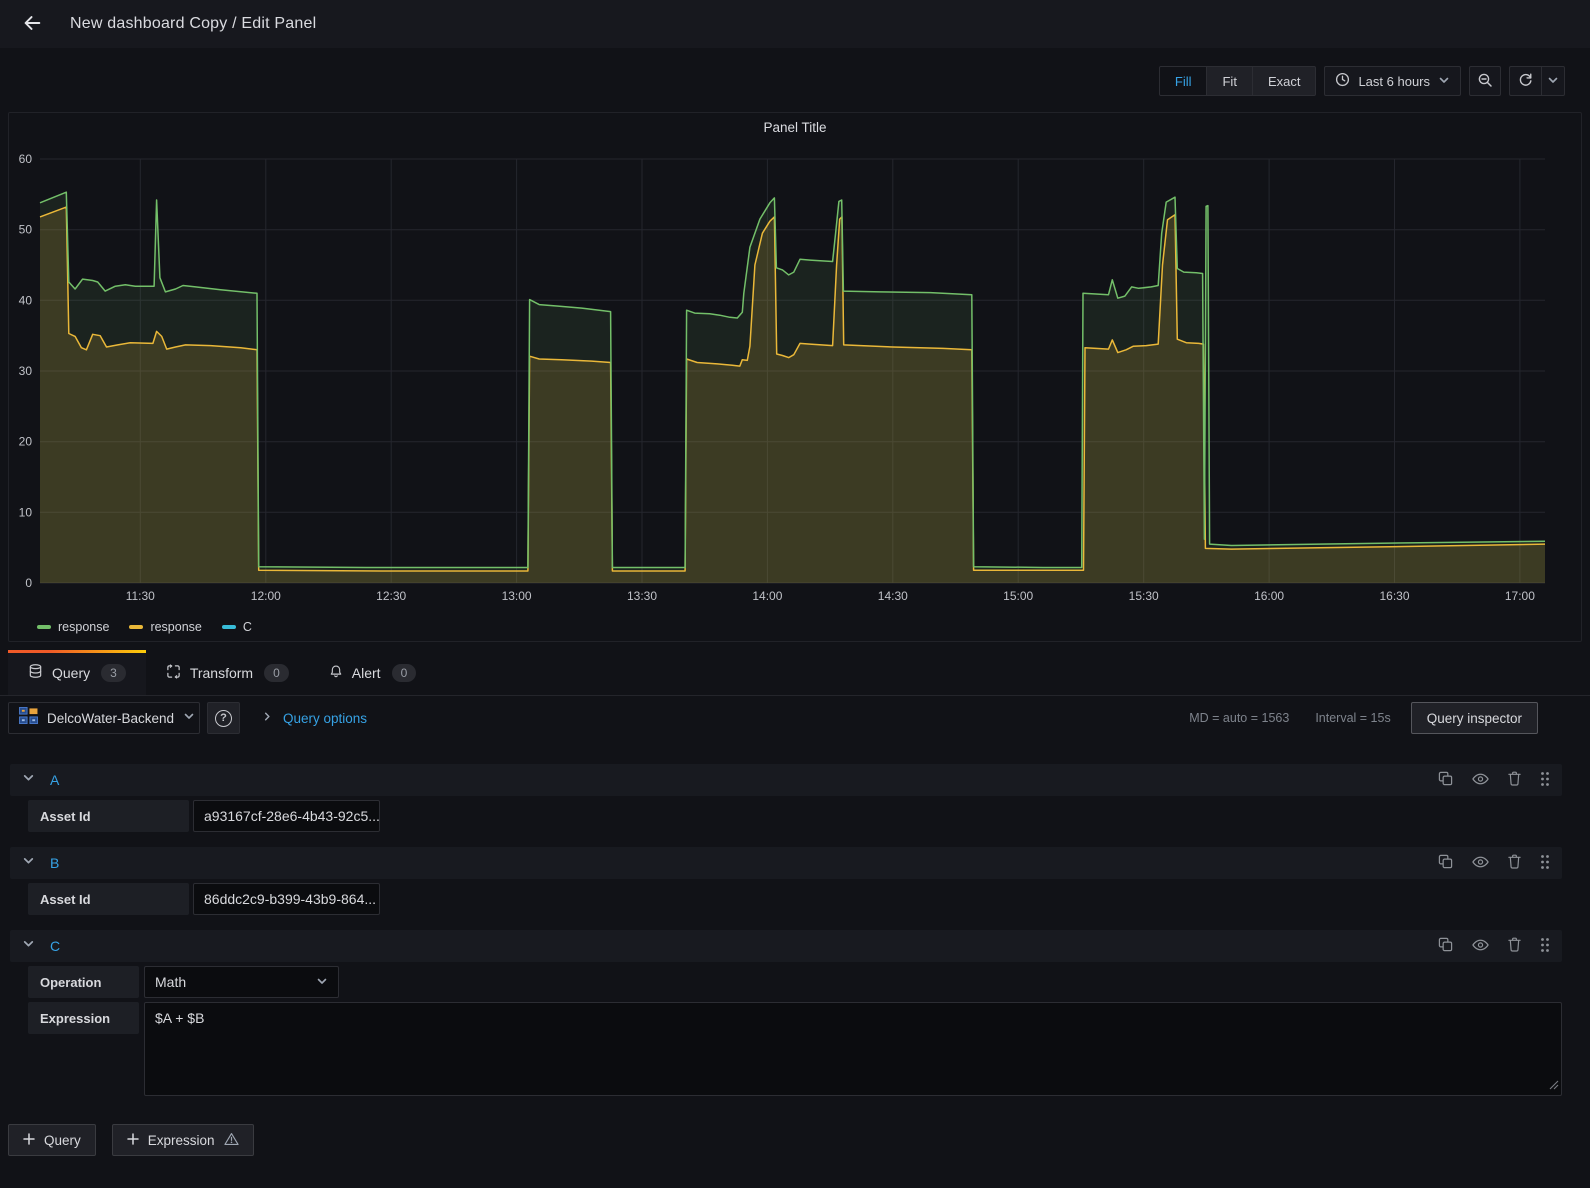 This screenshot has height=1188, width=1590. I want to click on tab-transform: Transform 0, so click(227, 672).